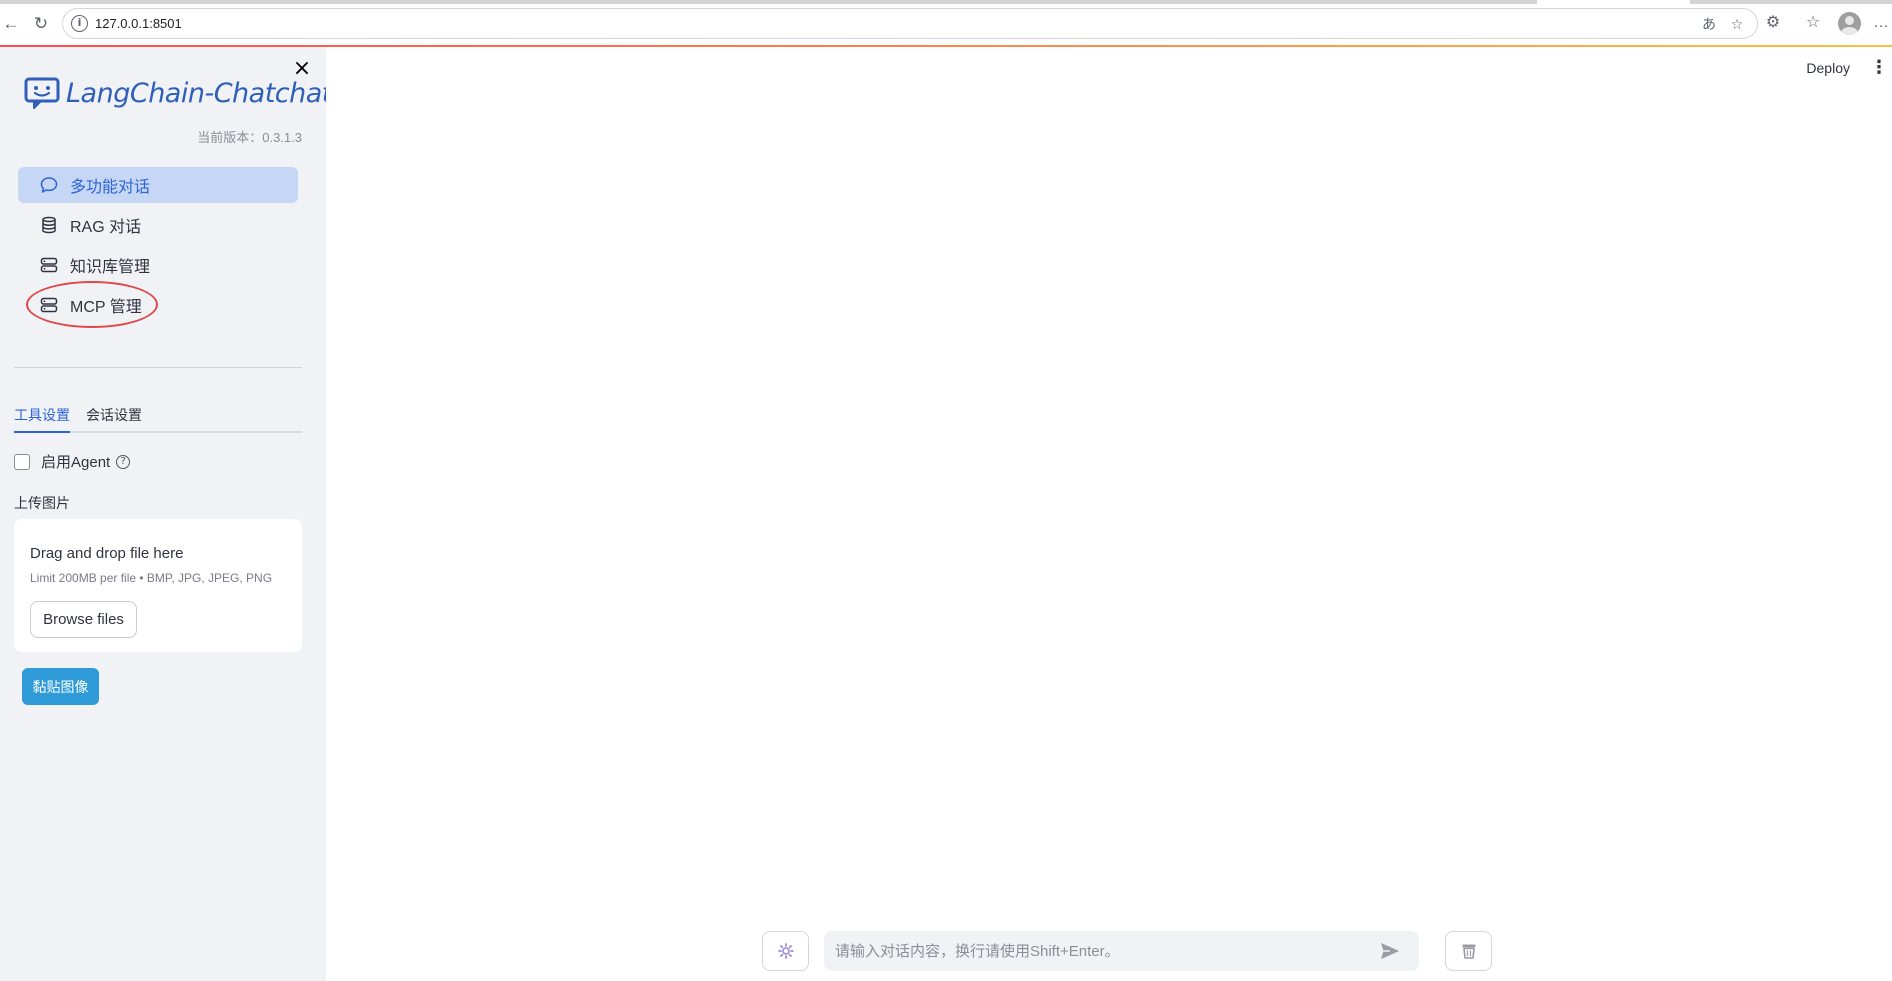 This screenshot has width=1892, height=981. I want to click on paste-image-button: 黏贴图像, so click(60, 686).